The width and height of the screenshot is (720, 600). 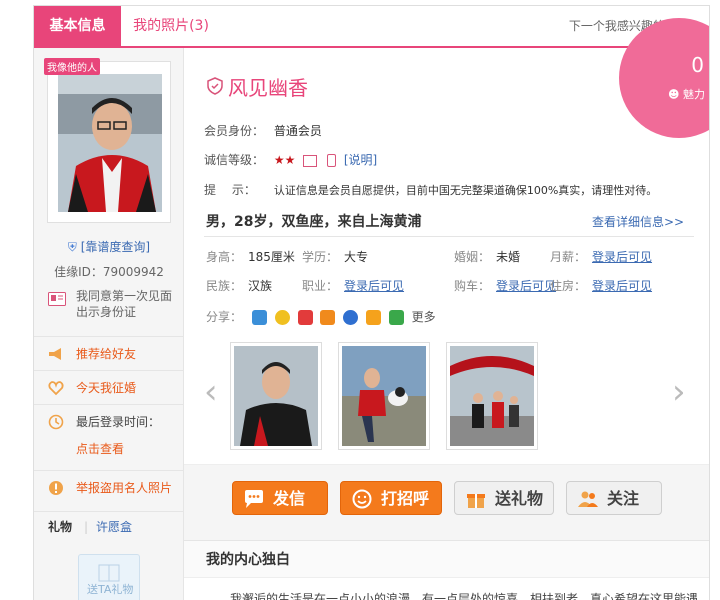 What do you see at coordinates (320, 257) in the screenshot?
I see `fact-education-key: 学历：` at bounding box center [320, 257].